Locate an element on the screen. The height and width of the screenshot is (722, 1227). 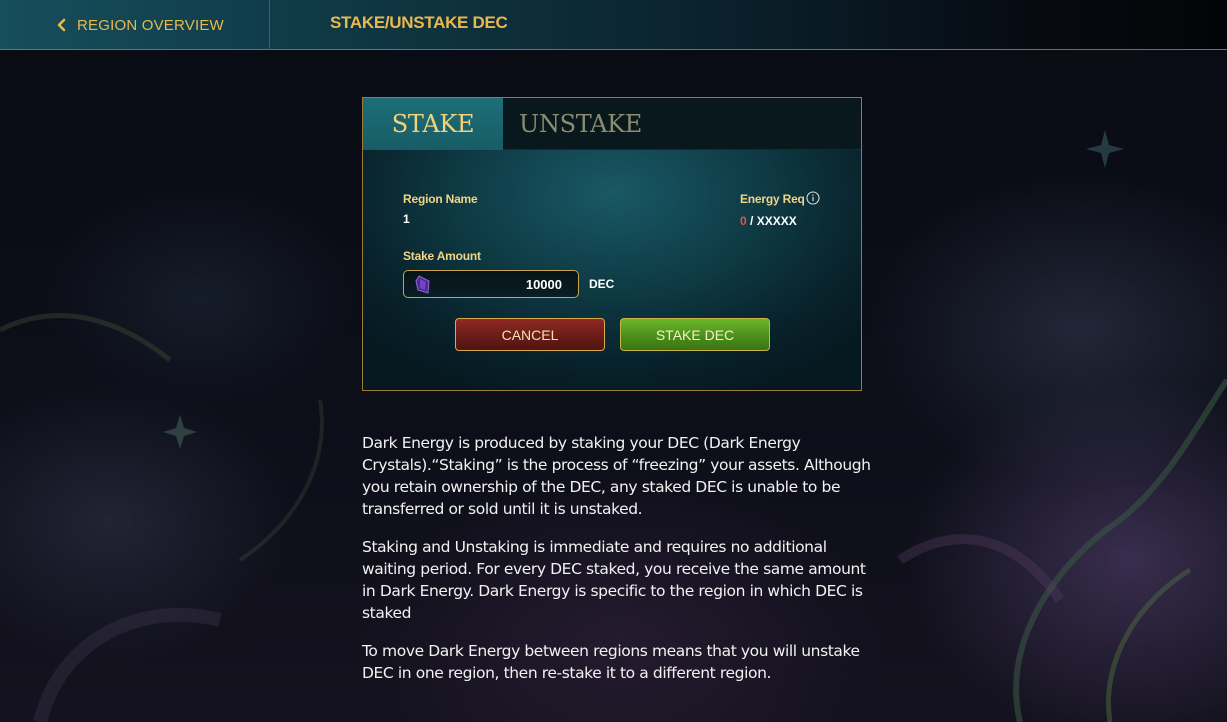
back-link-label: REGION OVERVIEW is located at coordinates (150, 25).